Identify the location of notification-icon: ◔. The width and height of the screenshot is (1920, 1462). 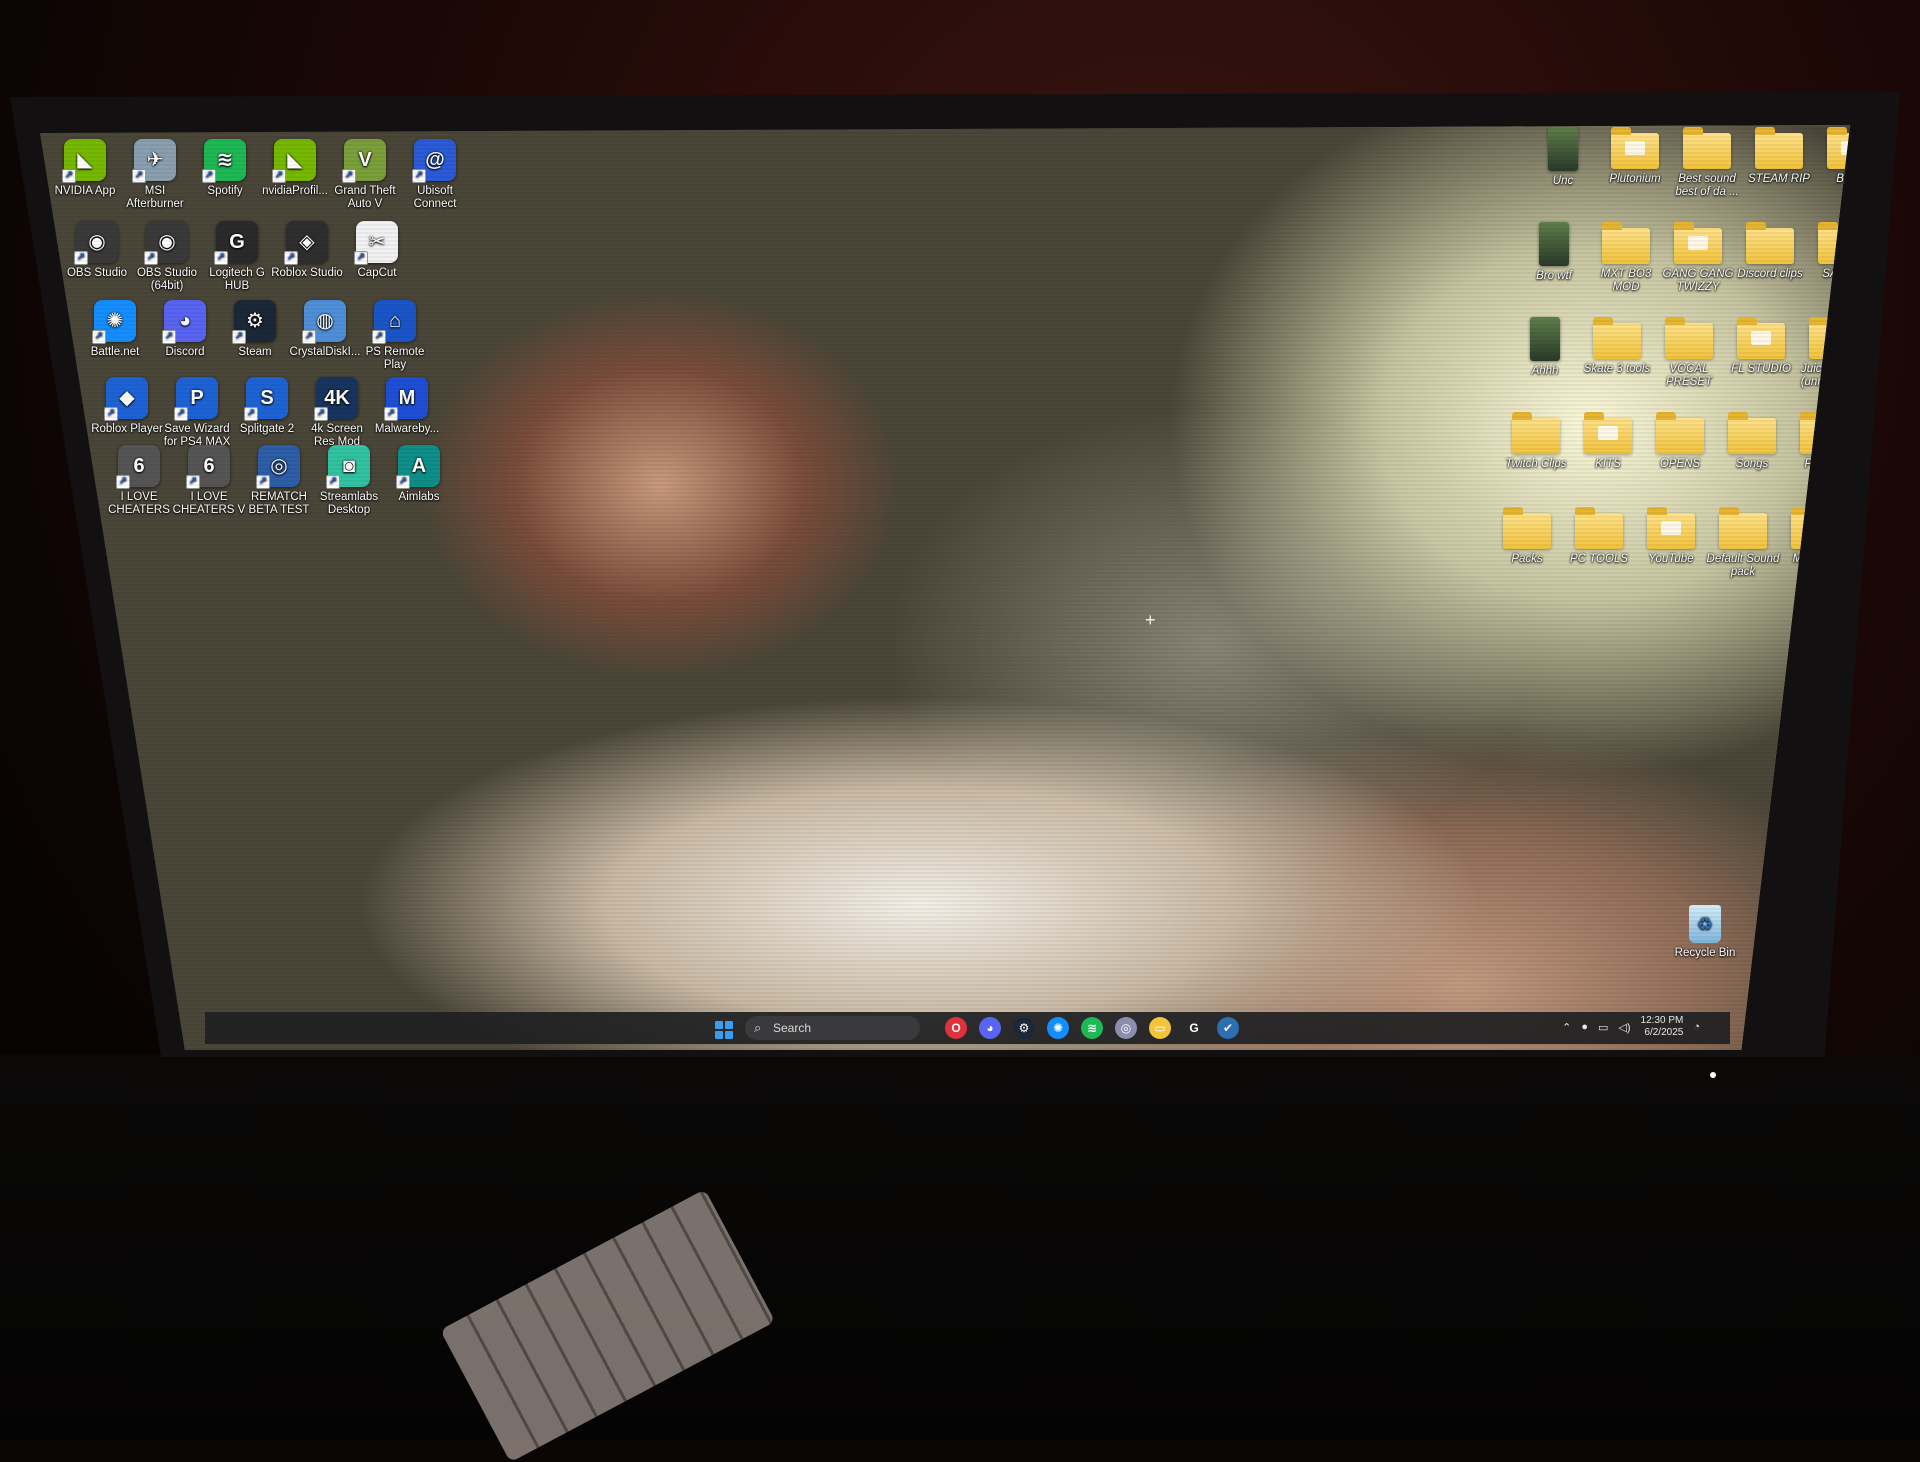
(1696, 1027).